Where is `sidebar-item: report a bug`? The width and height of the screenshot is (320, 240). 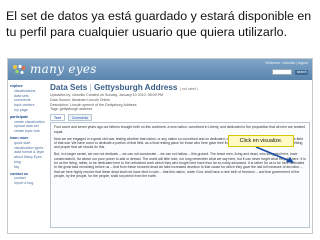
sidebar-item: report a bug is located at coordinates (29, 183).